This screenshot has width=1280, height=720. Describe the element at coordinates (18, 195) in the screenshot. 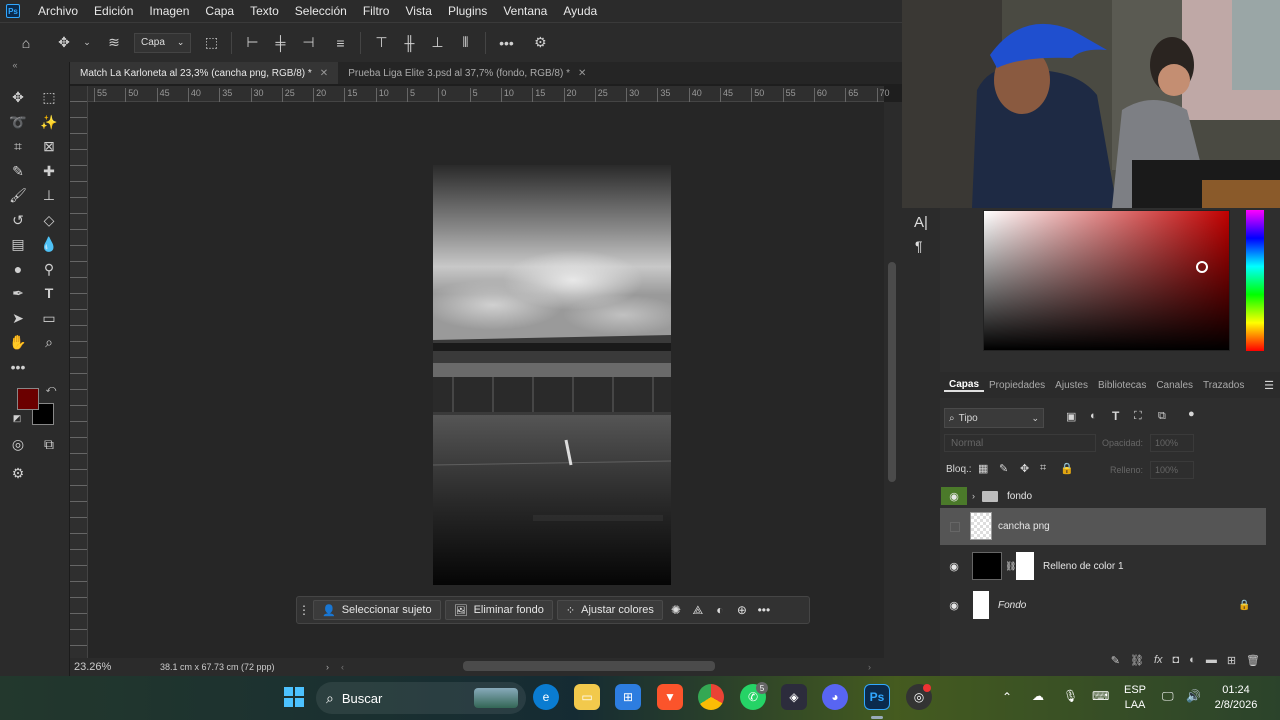

I see `brush-tool-icon: 🖌` at that location.